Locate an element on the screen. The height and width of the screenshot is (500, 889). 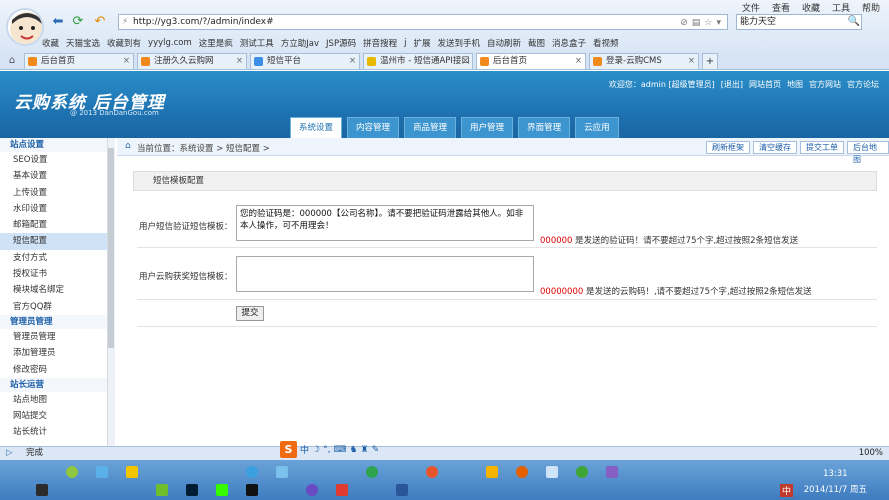
sogou-ime-icon: S is located at coordinates (288, 449).